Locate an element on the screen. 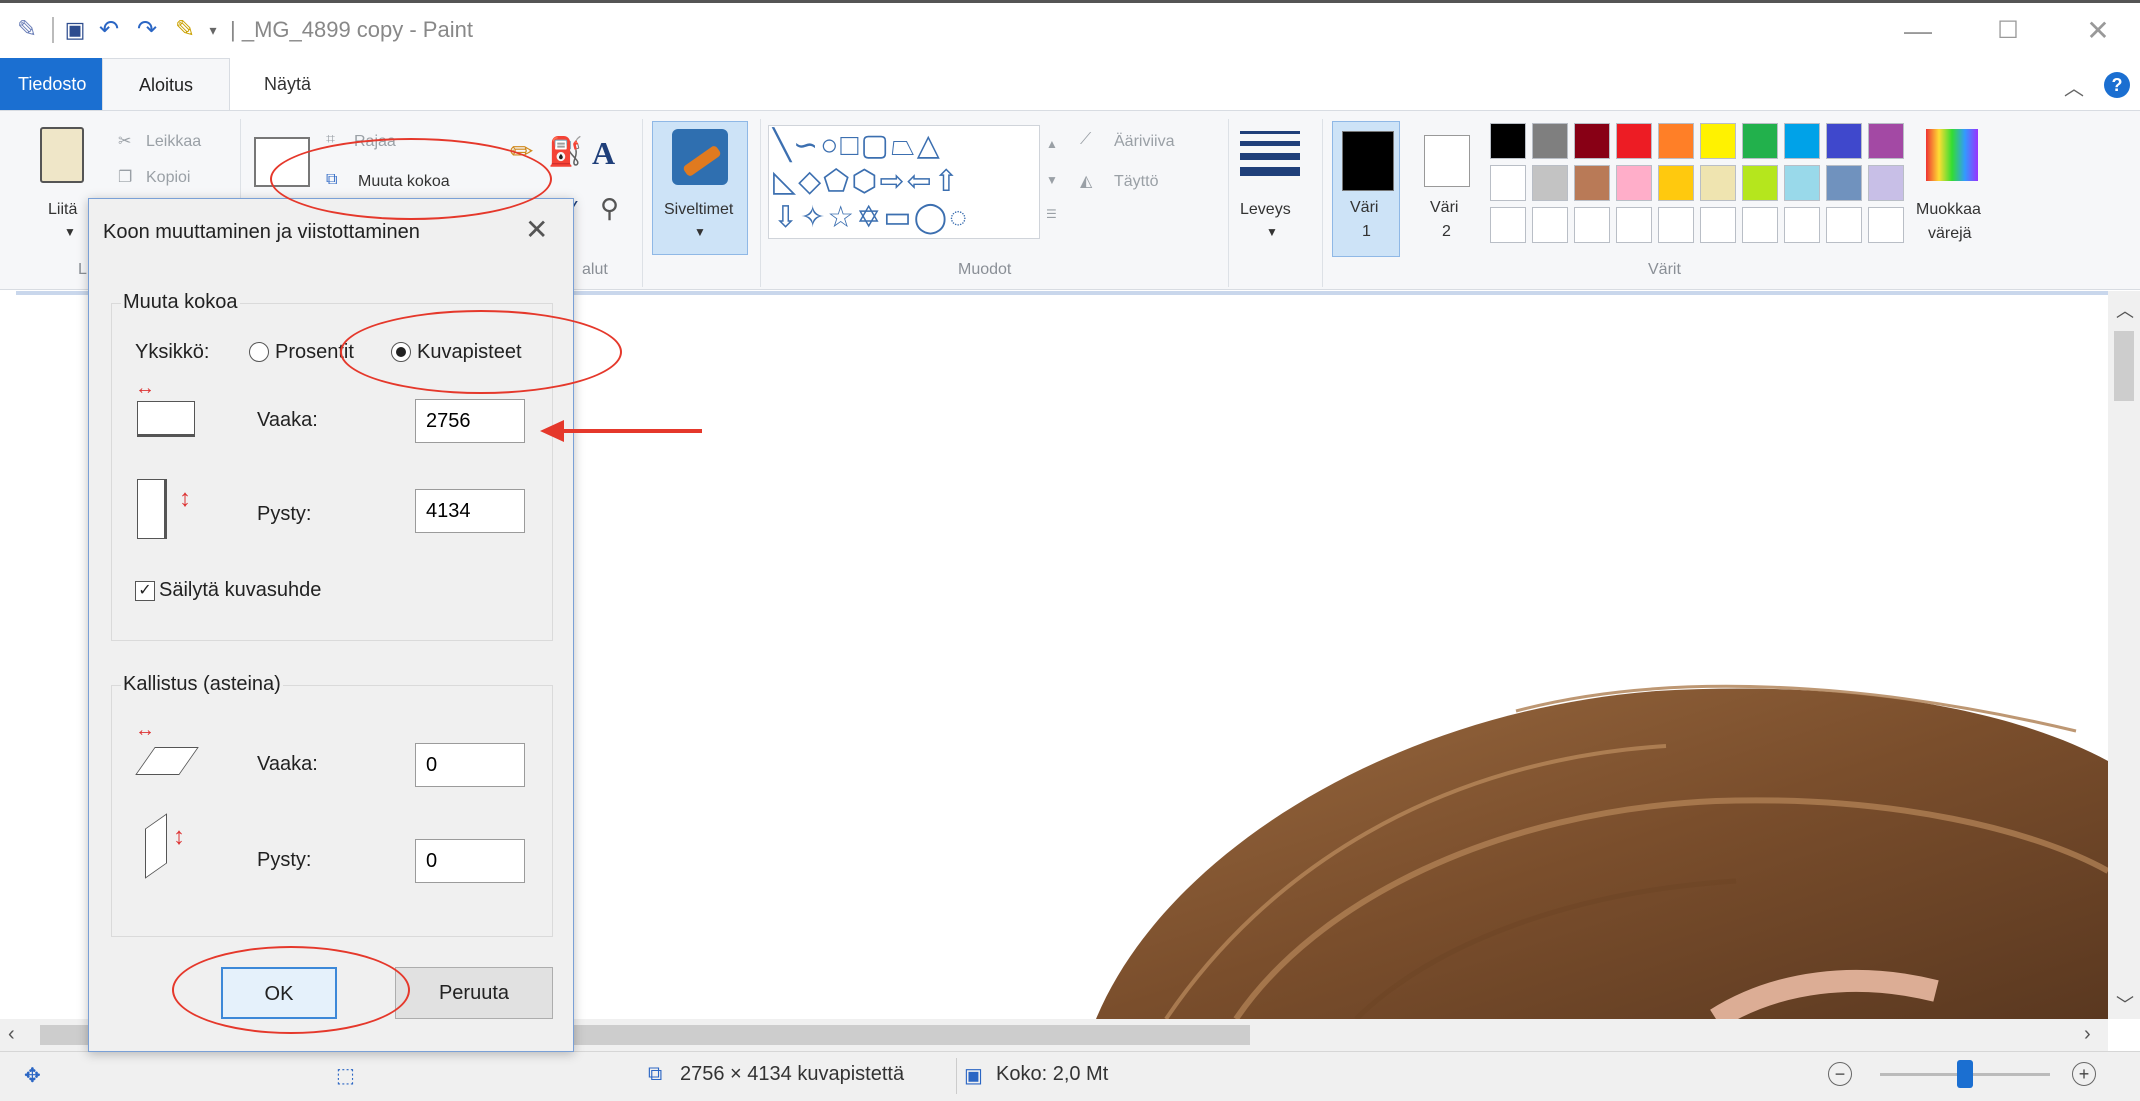 This screenshot has width=2140, height=1101. dialog-close-icon: ✕ is located at coordinates (536, 229).